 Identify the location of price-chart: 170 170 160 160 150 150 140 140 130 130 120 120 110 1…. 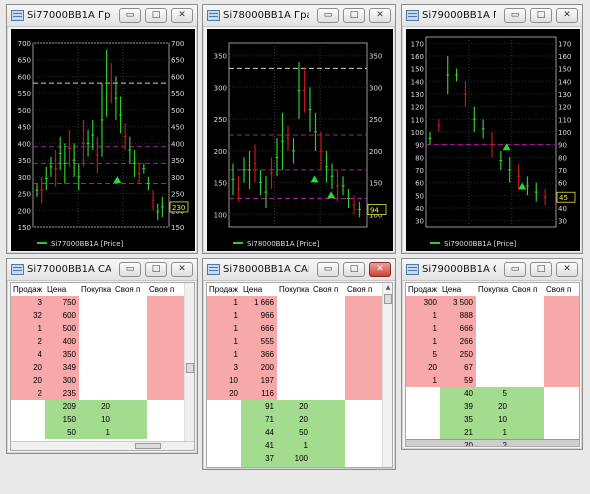
(493, 140).